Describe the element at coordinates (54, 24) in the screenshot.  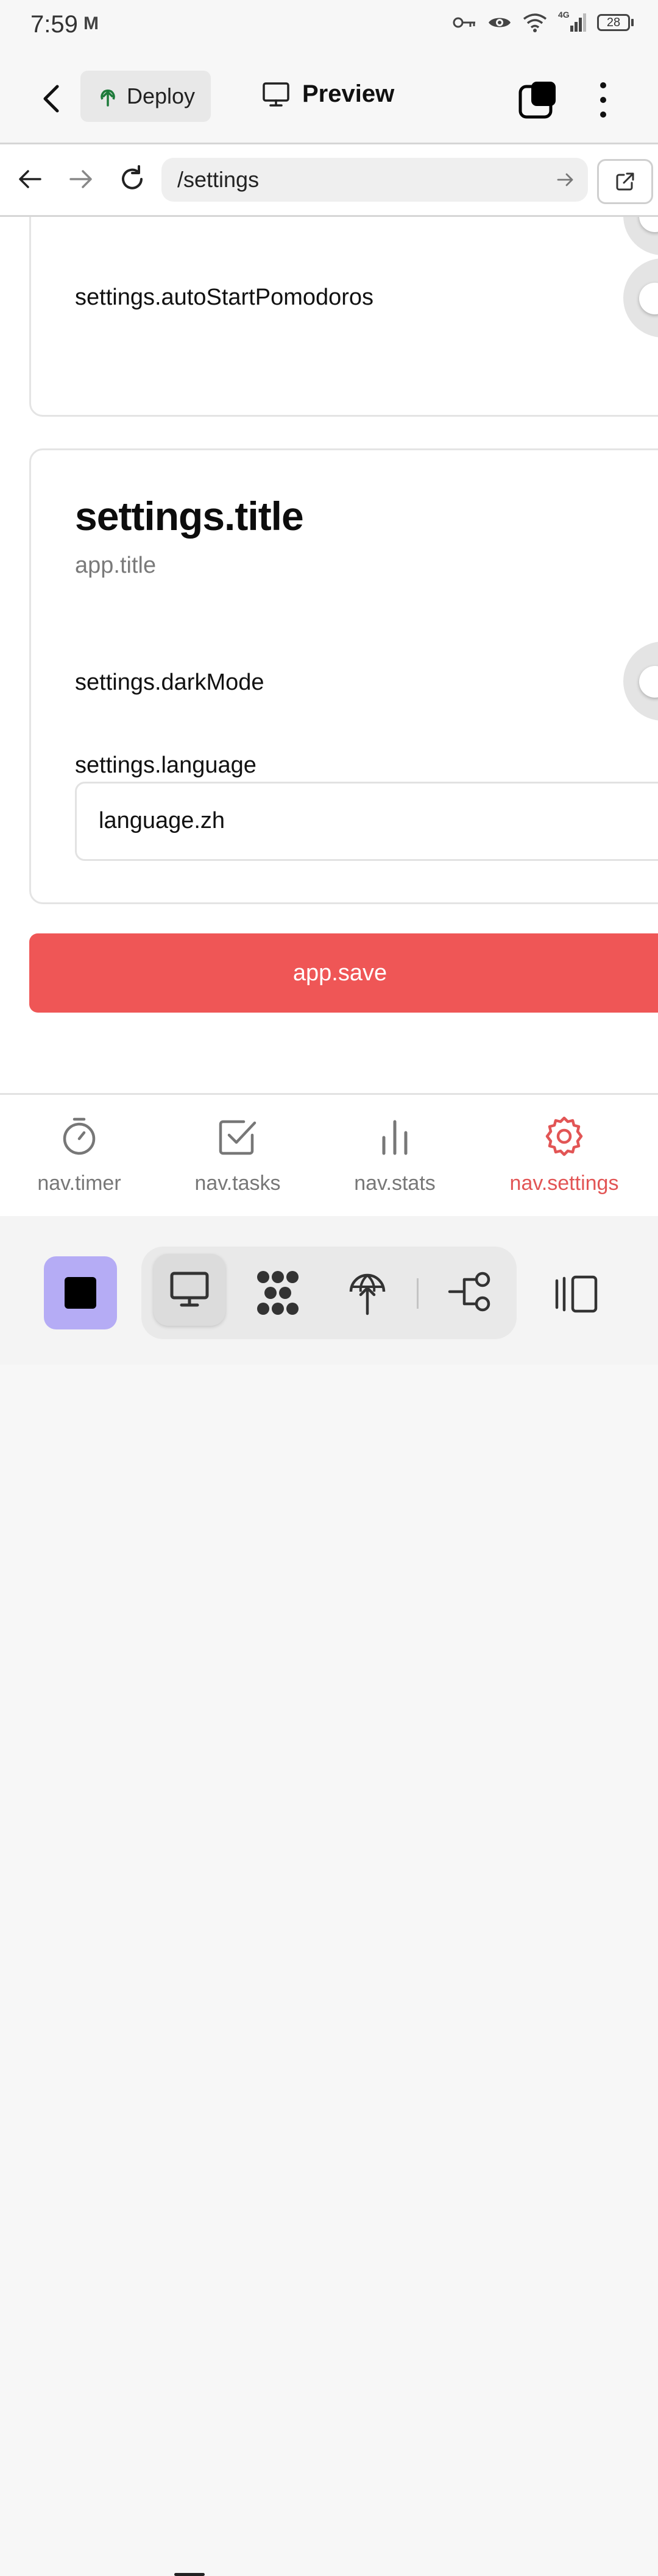
I see `status-time: 7:59` at that location.